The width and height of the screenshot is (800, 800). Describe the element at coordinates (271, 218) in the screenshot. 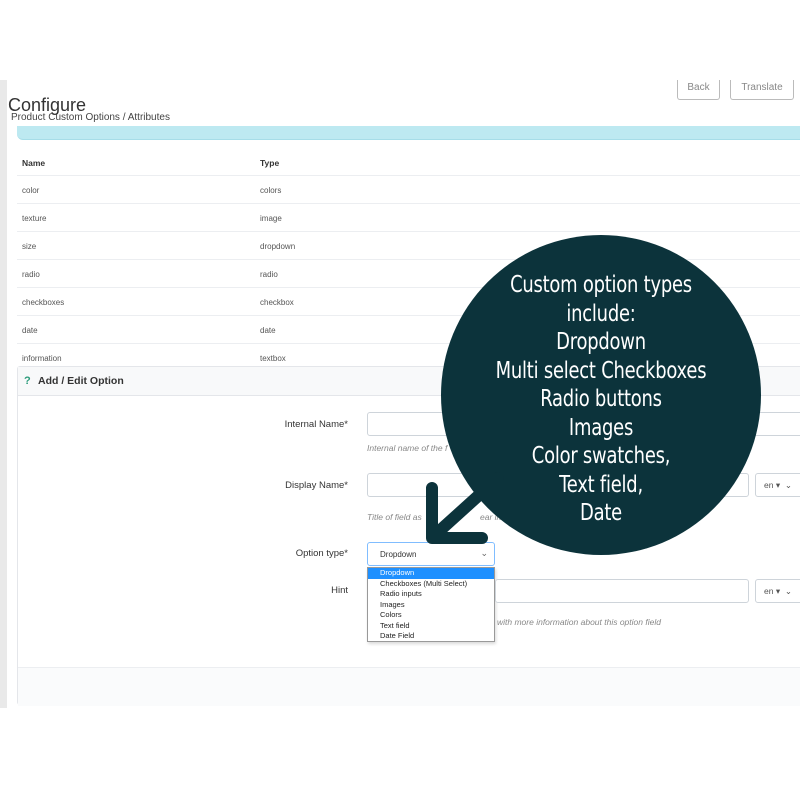

I see `row-type: image` at that location.